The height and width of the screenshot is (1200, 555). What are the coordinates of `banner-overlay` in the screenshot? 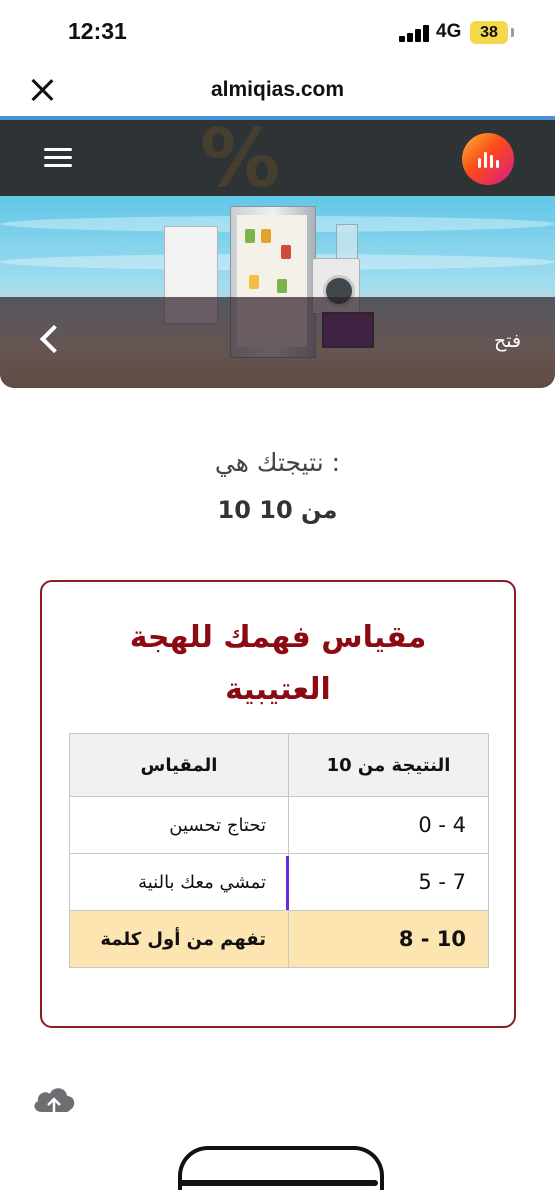 It's located at (277, 342).